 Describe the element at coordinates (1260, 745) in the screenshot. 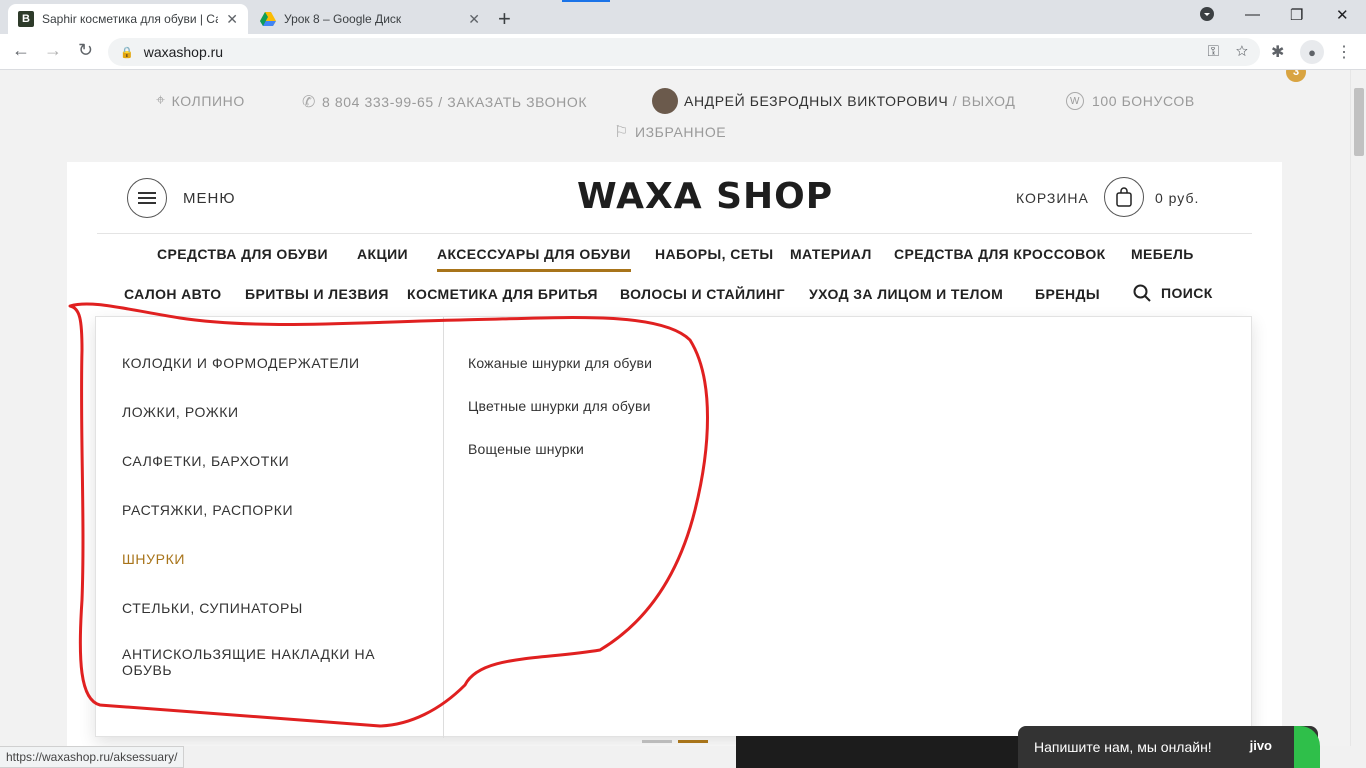

I see `jivo-logo: jivo` at that location.